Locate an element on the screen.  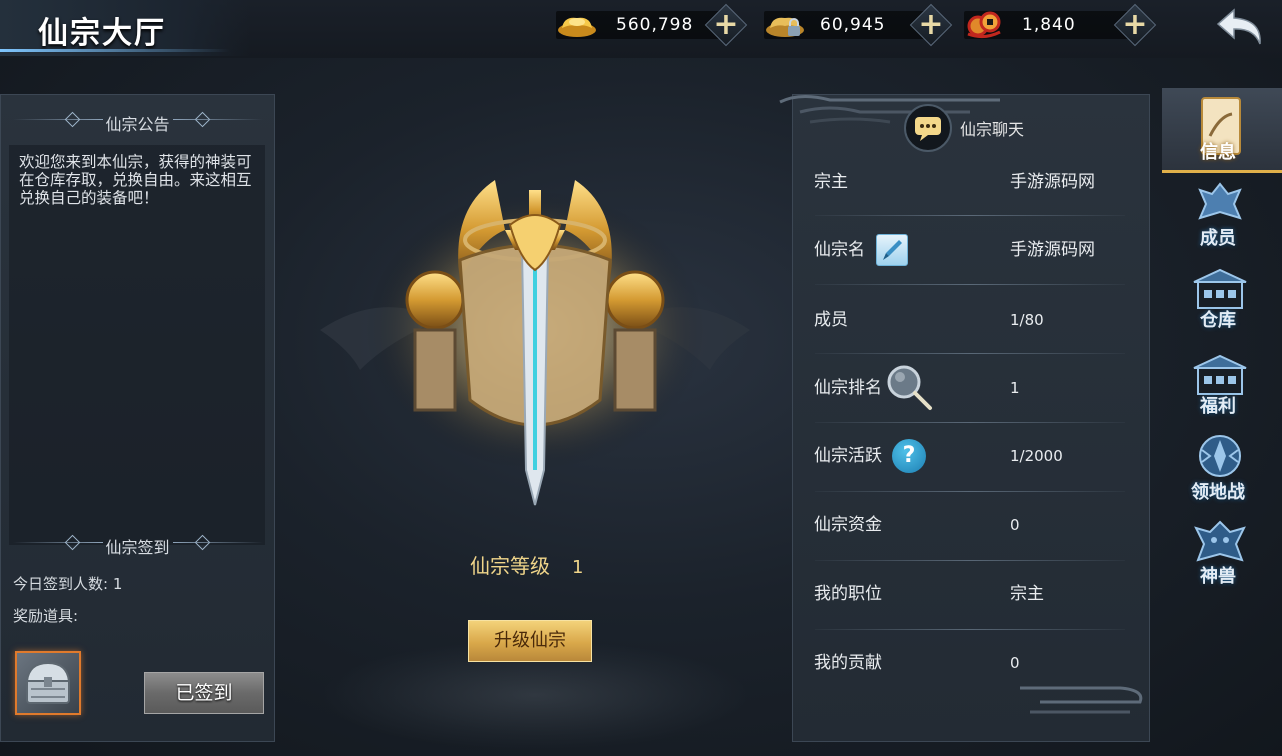
info-key: 仙宗名 is located at coordinates (839, 250).